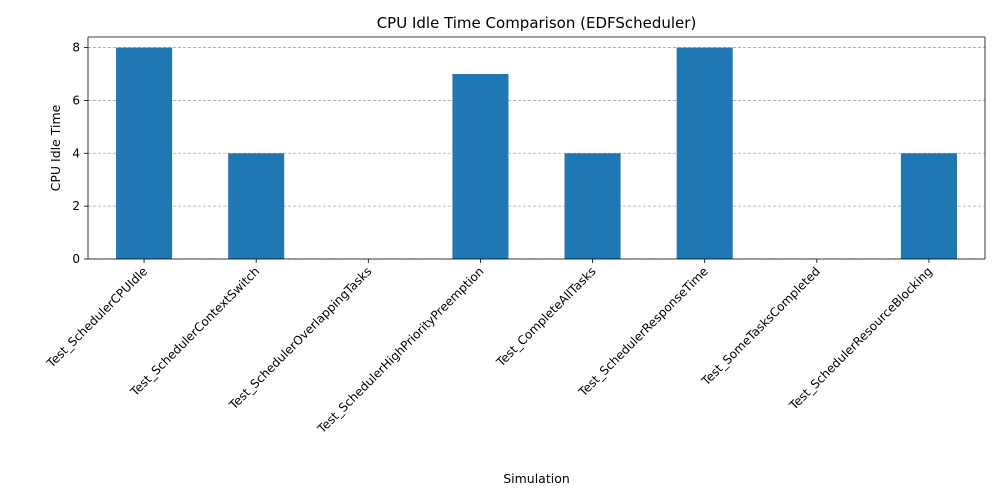  What do you see at coordinates (537, 23) in the screenshot?
I see `chart-title: CPU Idle Time Comparison (EDFScheduler)` at bounding box center [537, 23].